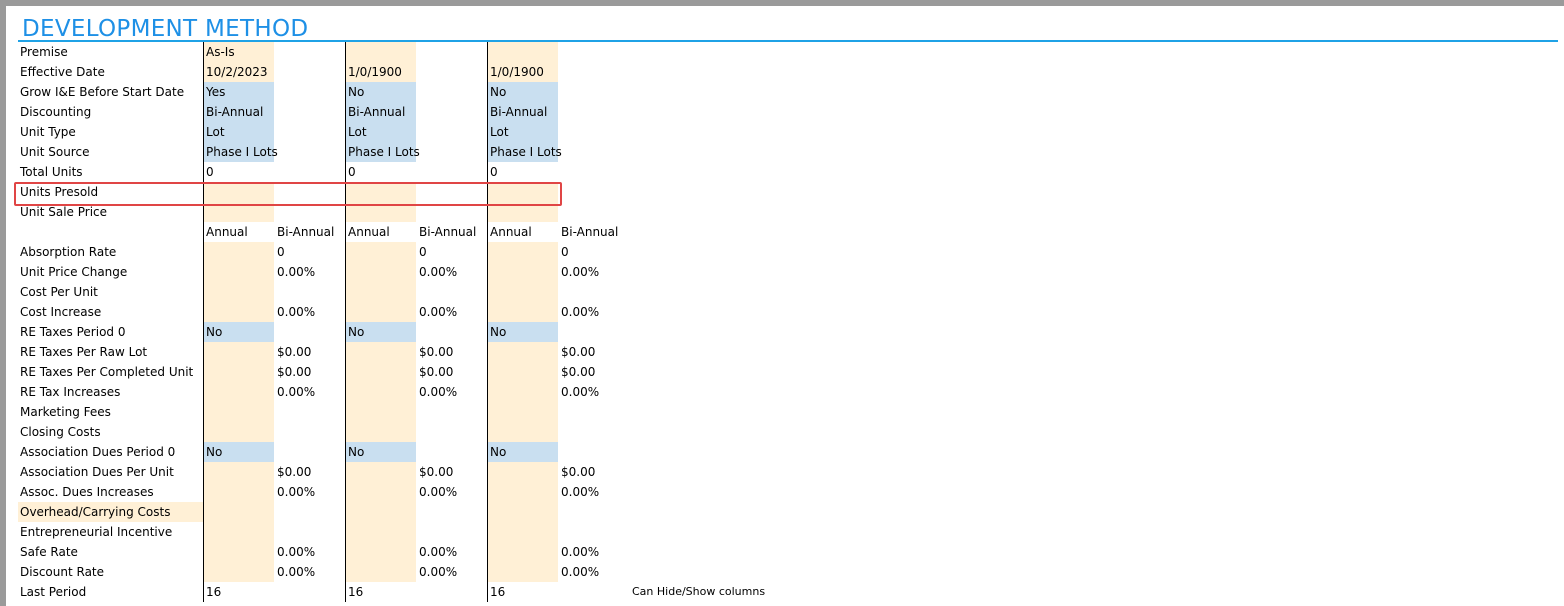 The image size is (1564, 606). Describe the element at coordinates (215, 92) in the screenshot. I see `cell-grow: Yes` at that location.